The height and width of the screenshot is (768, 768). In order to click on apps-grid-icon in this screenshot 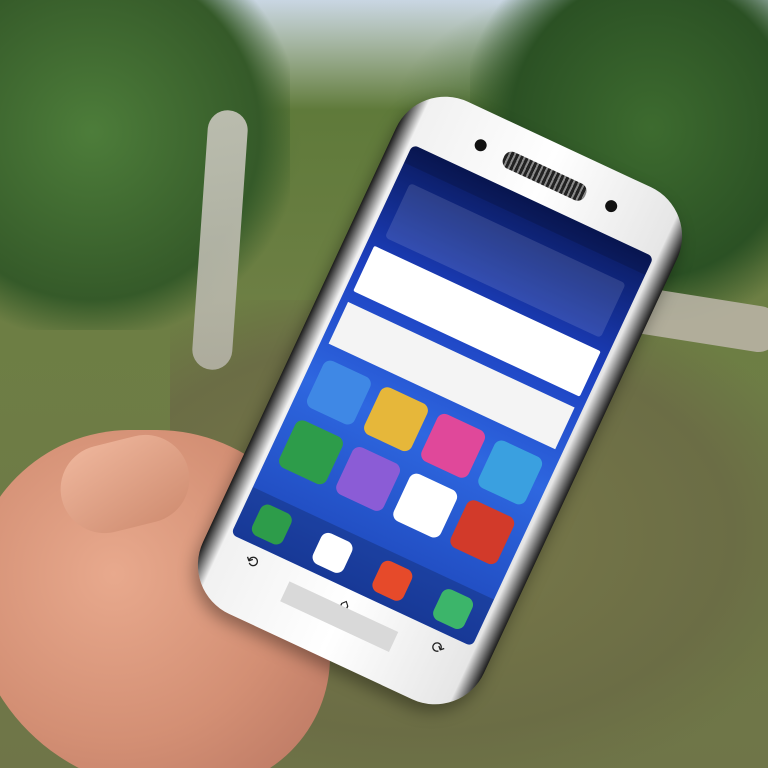, I will do `click(332, 553)`.